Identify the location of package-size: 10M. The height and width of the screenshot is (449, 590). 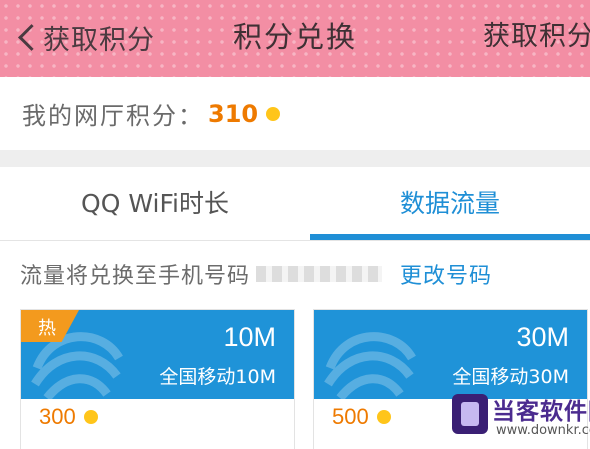
(249, 337).